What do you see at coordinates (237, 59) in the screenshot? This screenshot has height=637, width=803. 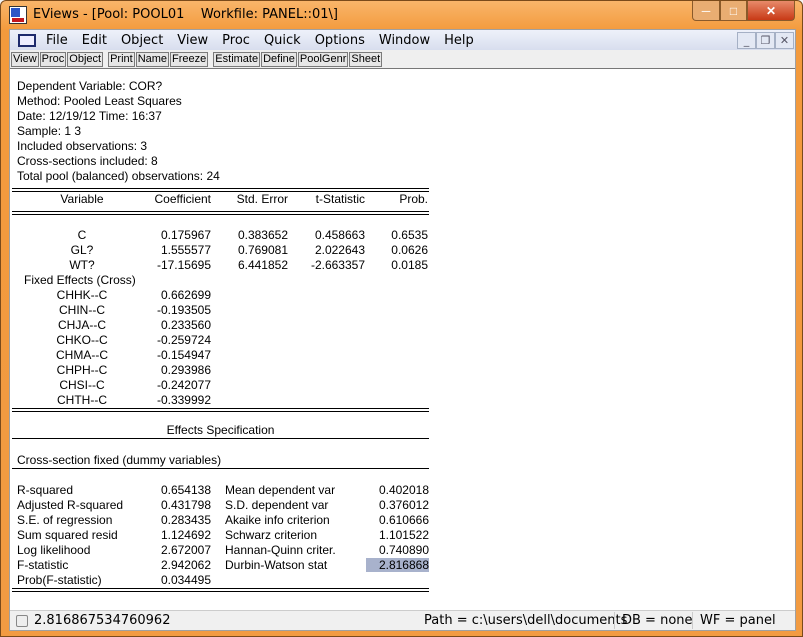 I see `estimate-button: Estimate` at bounding box center [237, 59].